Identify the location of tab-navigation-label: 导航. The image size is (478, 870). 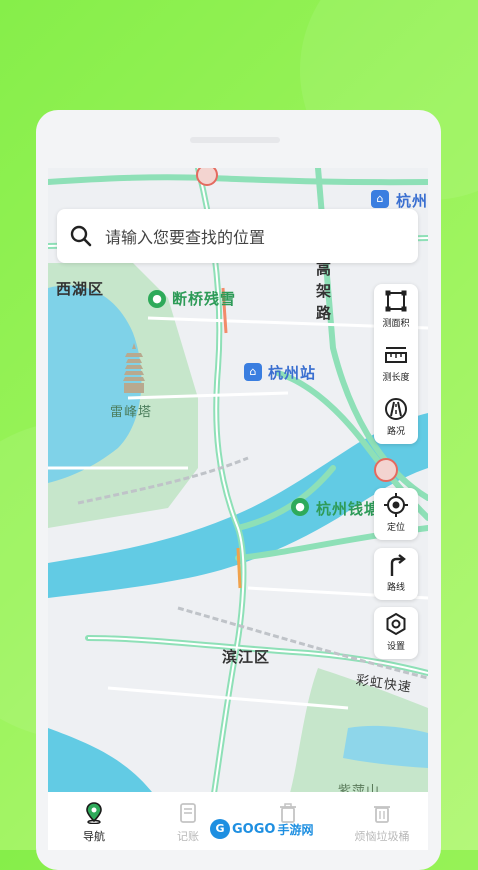
(94, 836).